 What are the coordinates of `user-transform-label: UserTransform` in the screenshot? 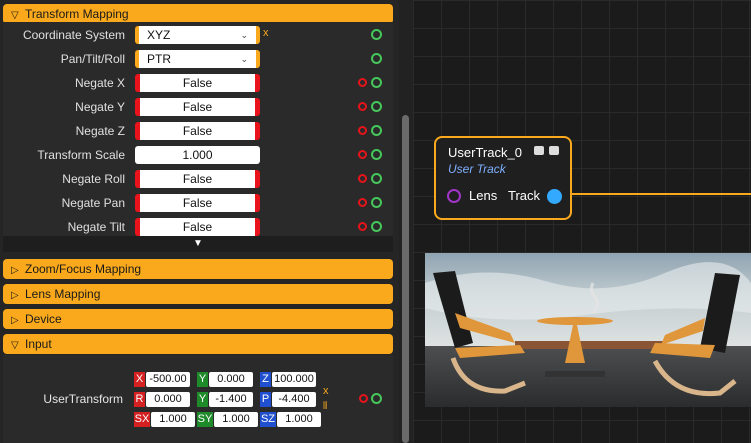 It's located at (83, 399).